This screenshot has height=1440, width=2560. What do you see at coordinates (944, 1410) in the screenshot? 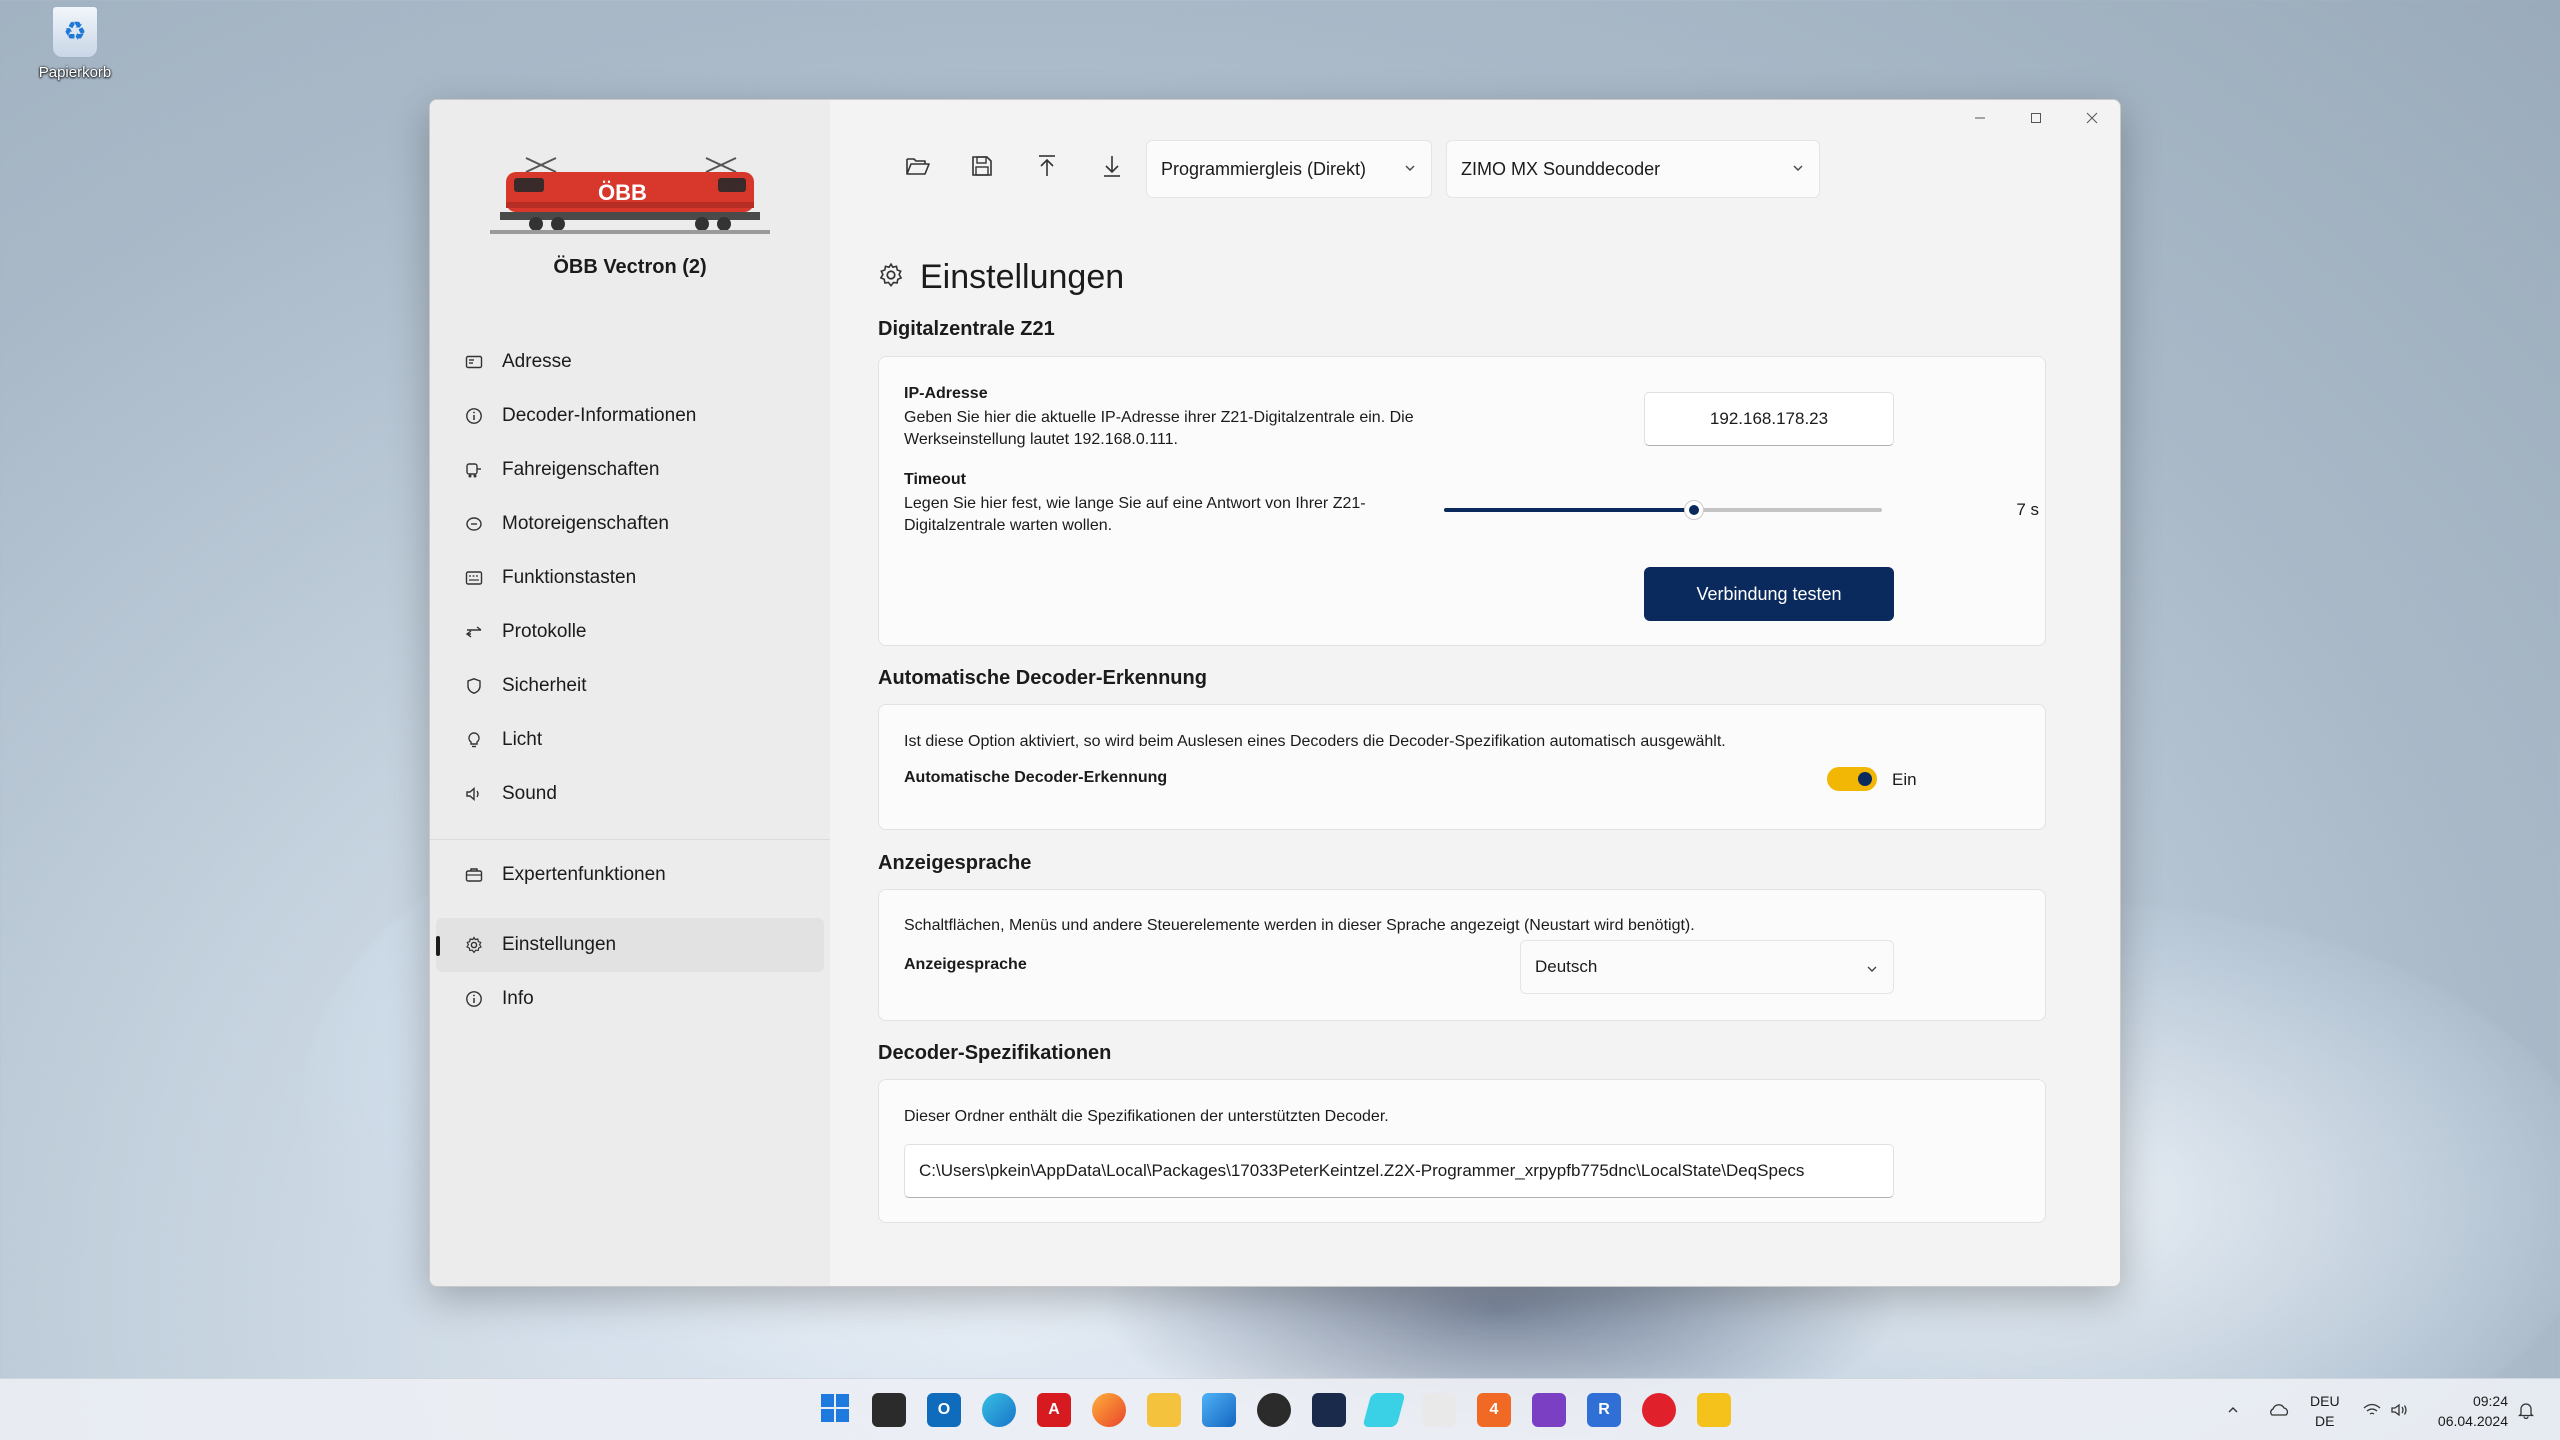
I see `outlook-icon: O` at bounding box center [944, 1410].